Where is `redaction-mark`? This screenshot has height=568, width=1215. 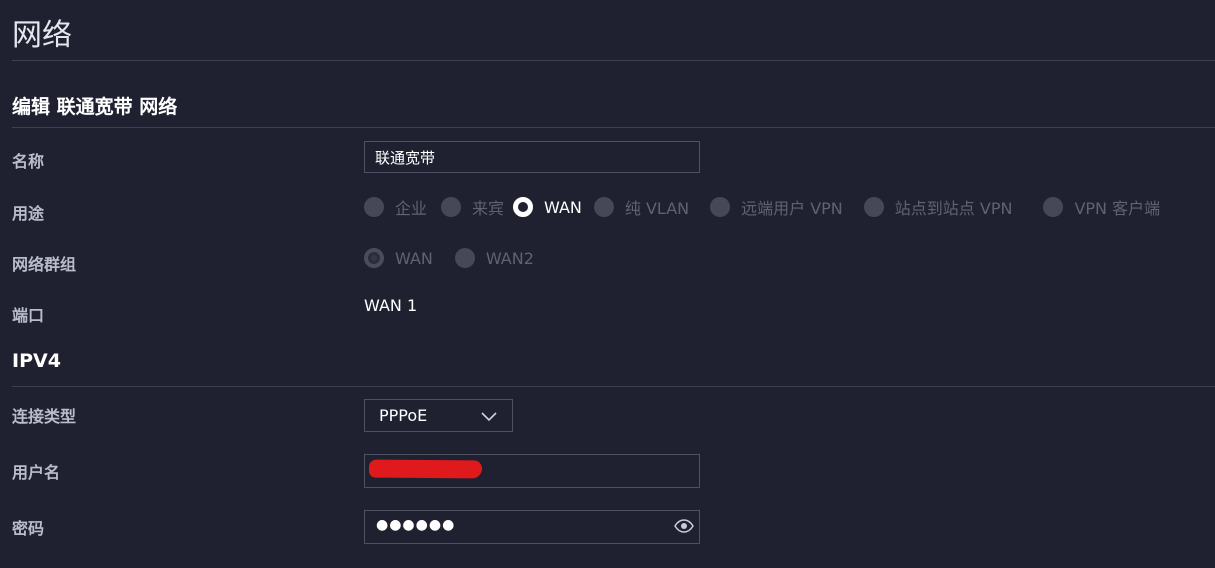 redaction-mark is located at coordinates (425, 469).